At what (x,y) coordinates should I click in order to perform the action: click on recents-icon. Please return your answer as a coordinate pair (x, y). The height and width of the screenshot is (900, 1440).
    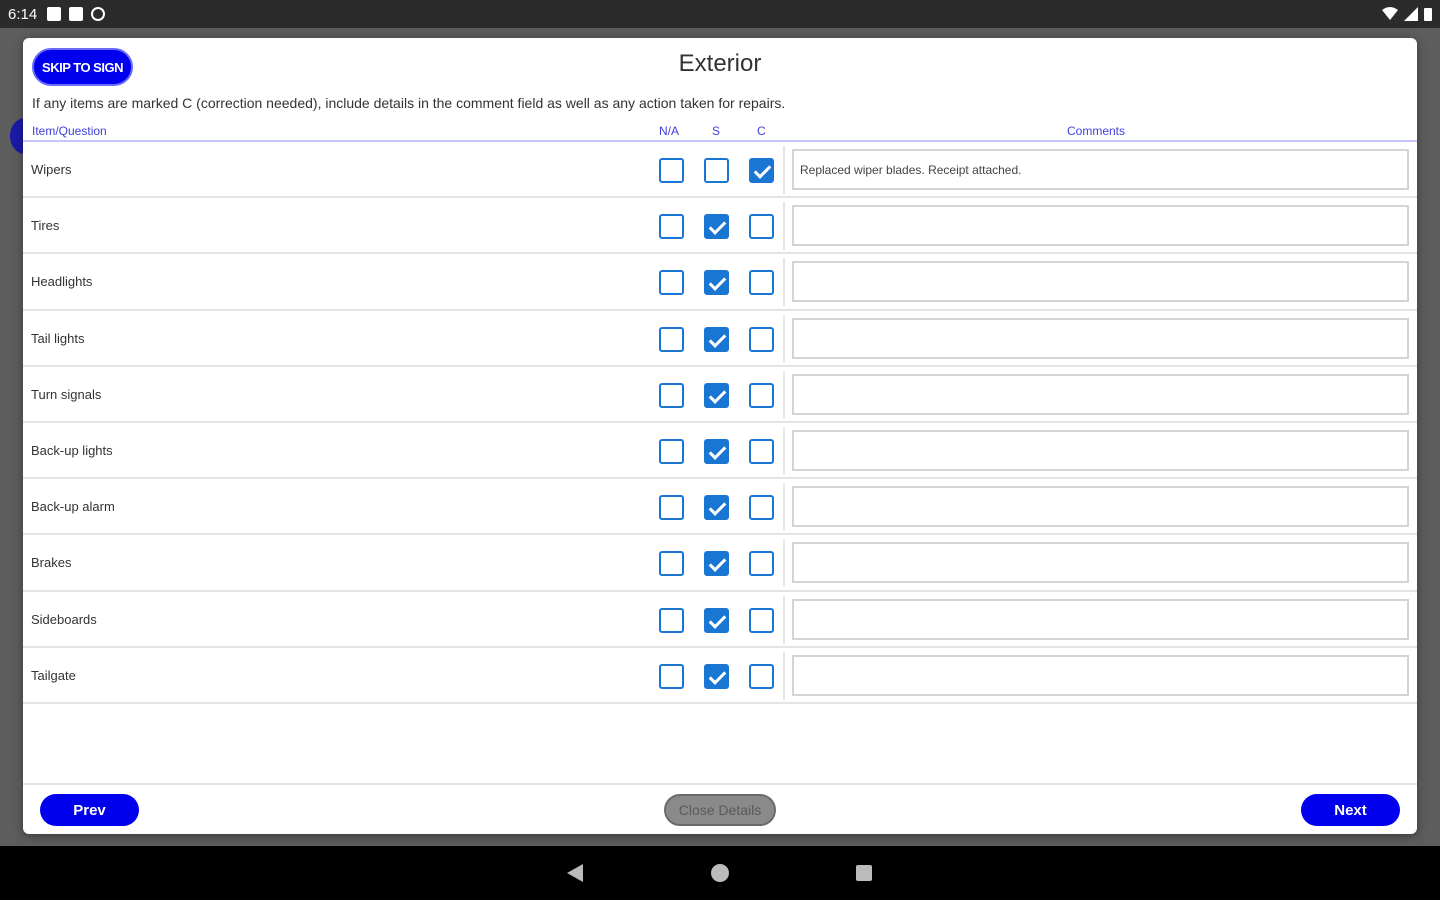
    Looking at the image, I should click on (864, 873).